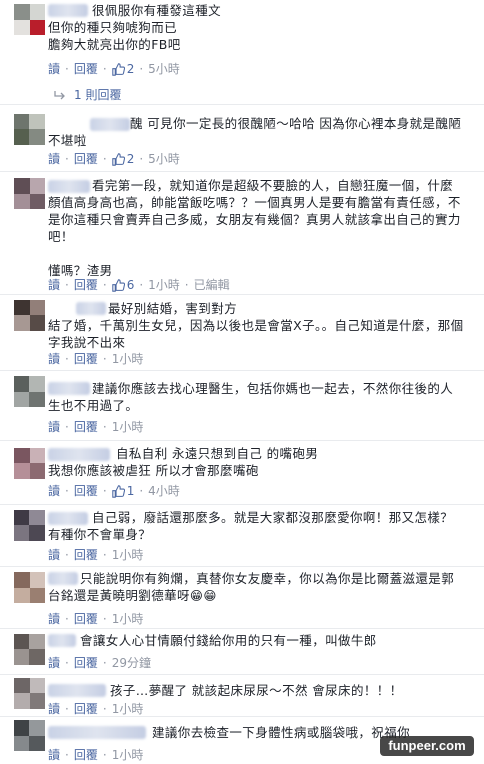 The image size is (484, 764). Describe the element at coordinates (242, 652) in the screenshot. I see `comment: 會讓女人心甘情願付錢給你用的只有一種，叫做牛郎 讀 · 回覆 · 29分鐘` at that location.